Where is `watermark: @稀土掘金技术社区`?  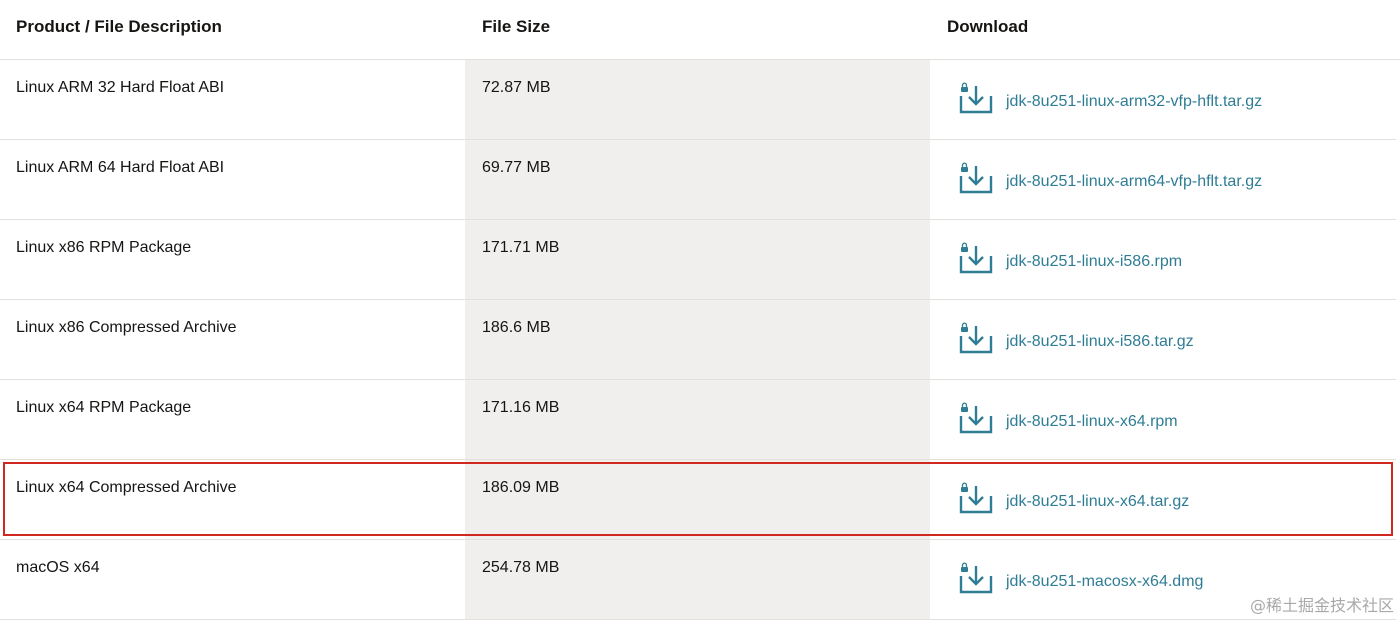 watermark: @稀土掘金技术社区 is located at coordinates (1321, 605).